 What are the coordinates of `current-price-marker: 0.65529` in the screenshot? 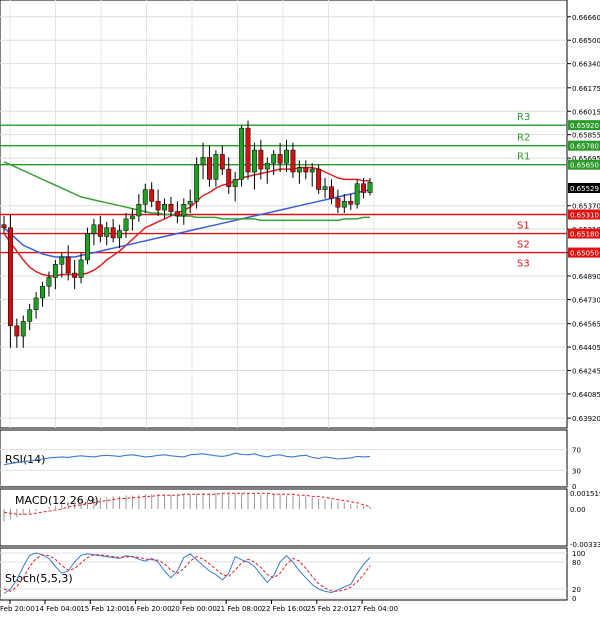 It's located at (584, 188).